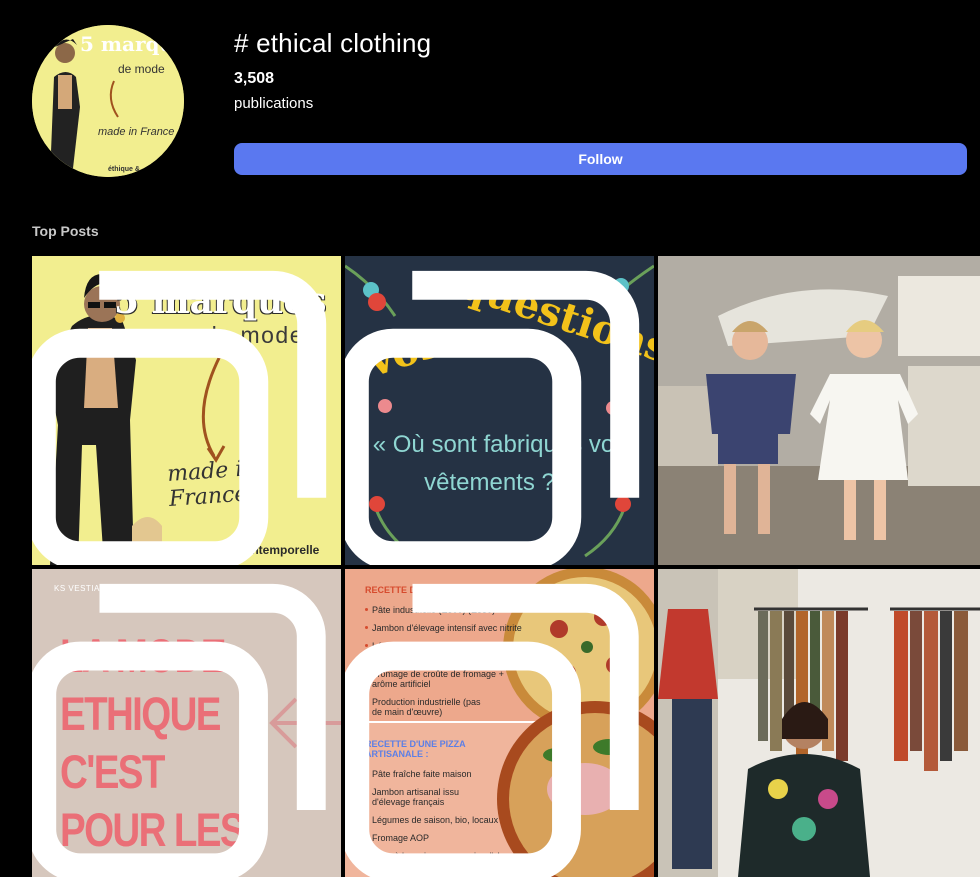 This screenshot has width=980, height=877. I want to click on svg-text: made in France, so click(136, 132).